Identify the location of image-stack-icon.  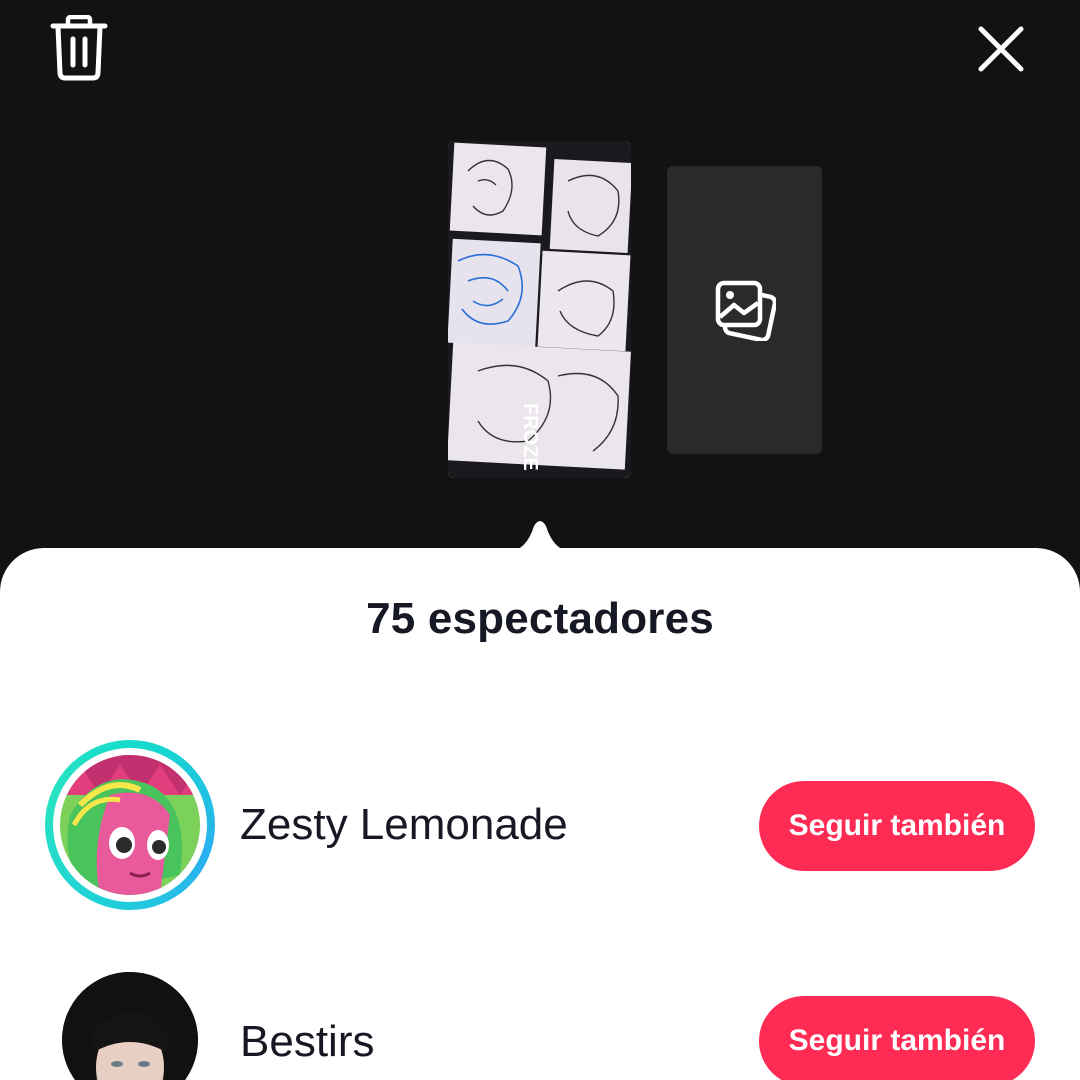
(745, 310).